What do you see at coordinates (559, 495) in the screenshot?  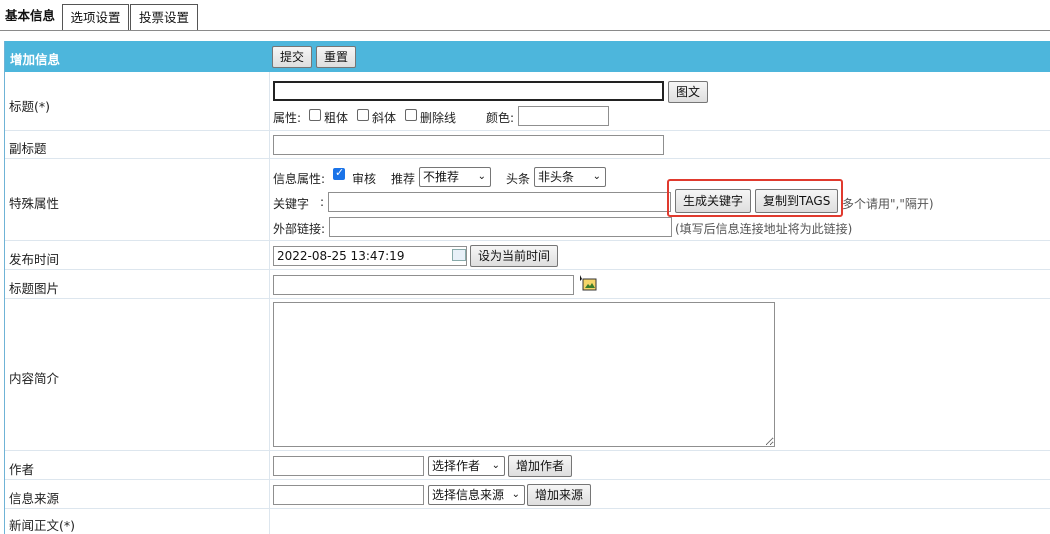 I see `add-source-button: 增加来源` at bounding box center [559, 495].